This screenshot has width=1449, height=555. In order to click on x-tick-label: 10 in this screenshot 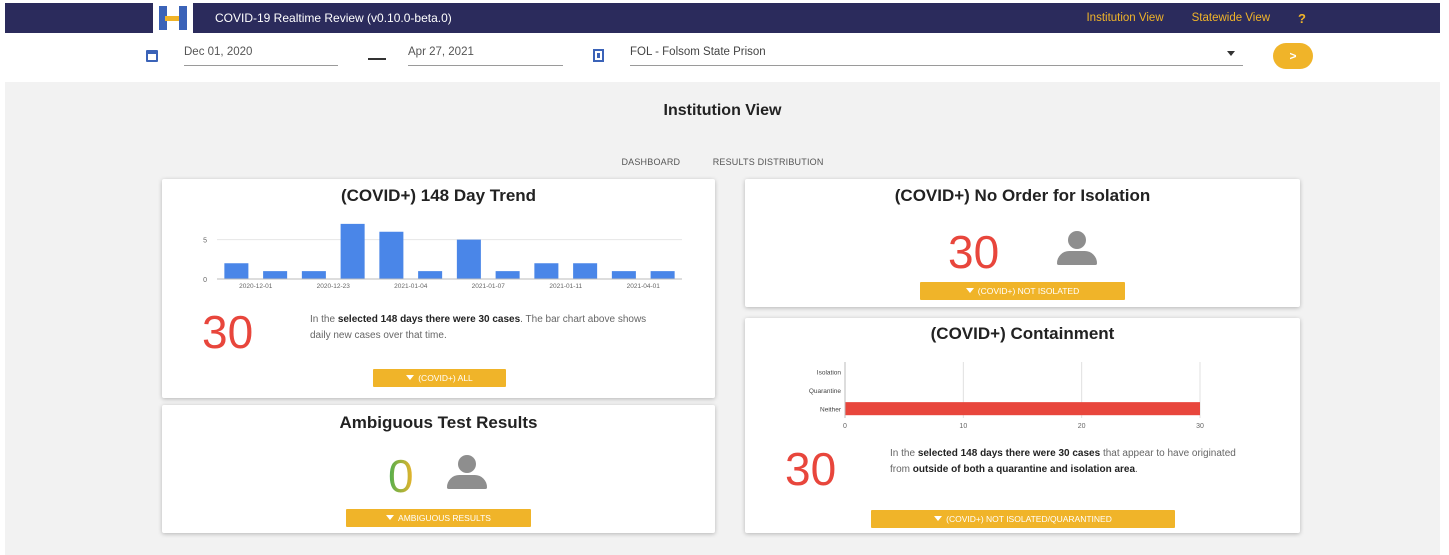, I will do `click(963, 426)`.